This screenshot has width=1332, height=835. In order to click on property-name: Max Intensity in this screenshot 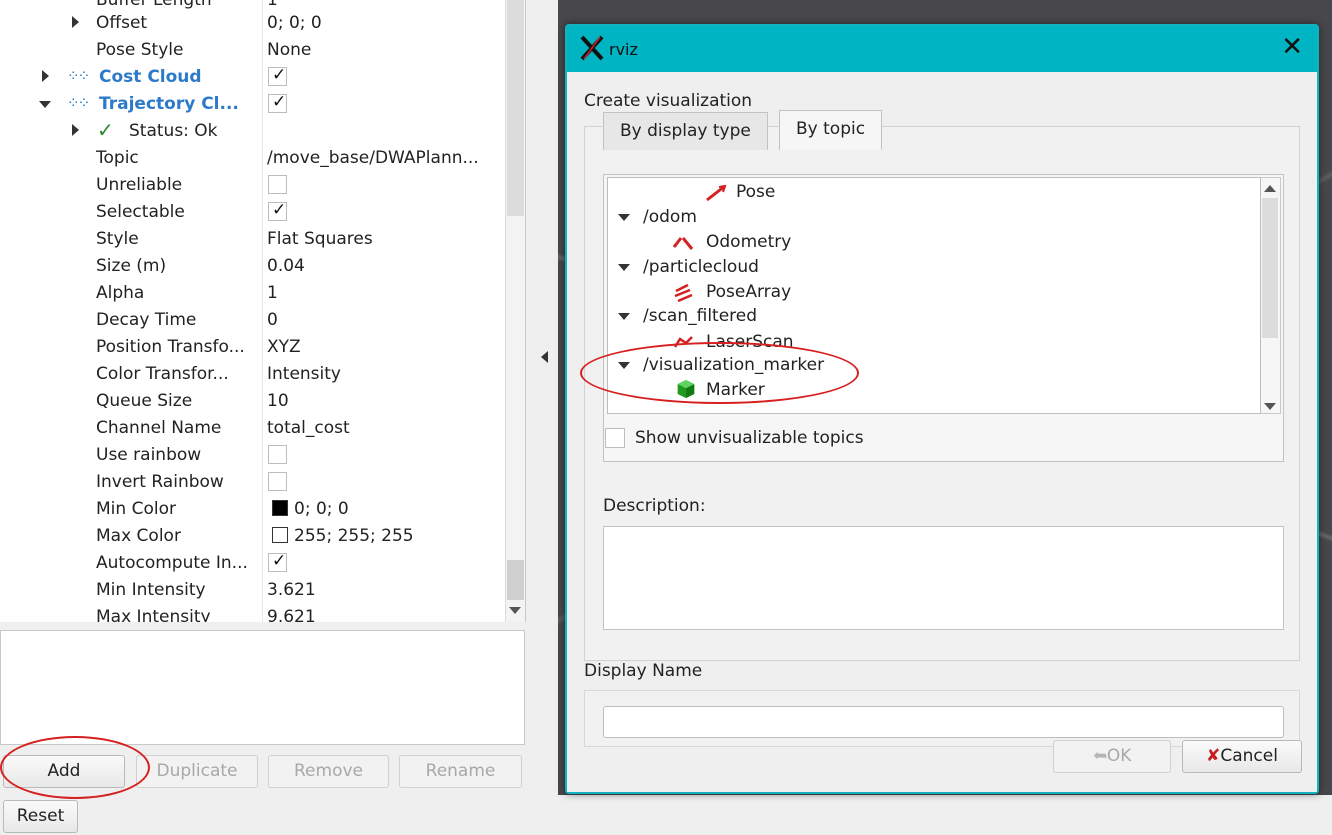, I will do `click(153, 614)`.